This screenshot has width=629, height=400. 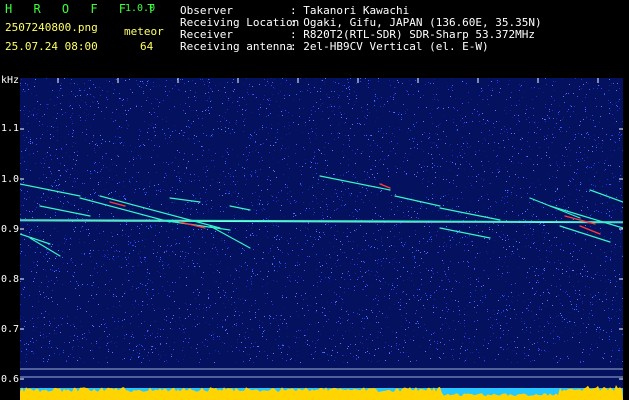 What do you see at coordinates (144, 31) in the screenshot?
I see `meteor-count-label: meteor` at bounding box center [144, 31].